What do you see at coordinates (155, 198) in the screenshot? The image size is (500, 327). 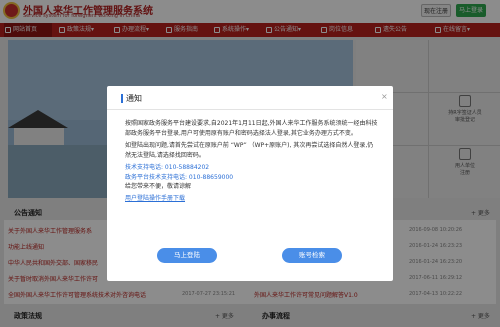 I see `manual-download-link: 用户登陆操作手册下载` at bounding box center [155, 198].